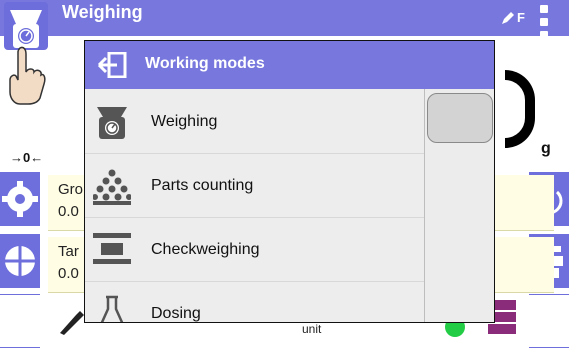 This screenshot has height=353, width=569. What do you see at coordinates (112, 248) in the screenshot?
I see `checkweighing-icon` at bounding box center [112, 248].